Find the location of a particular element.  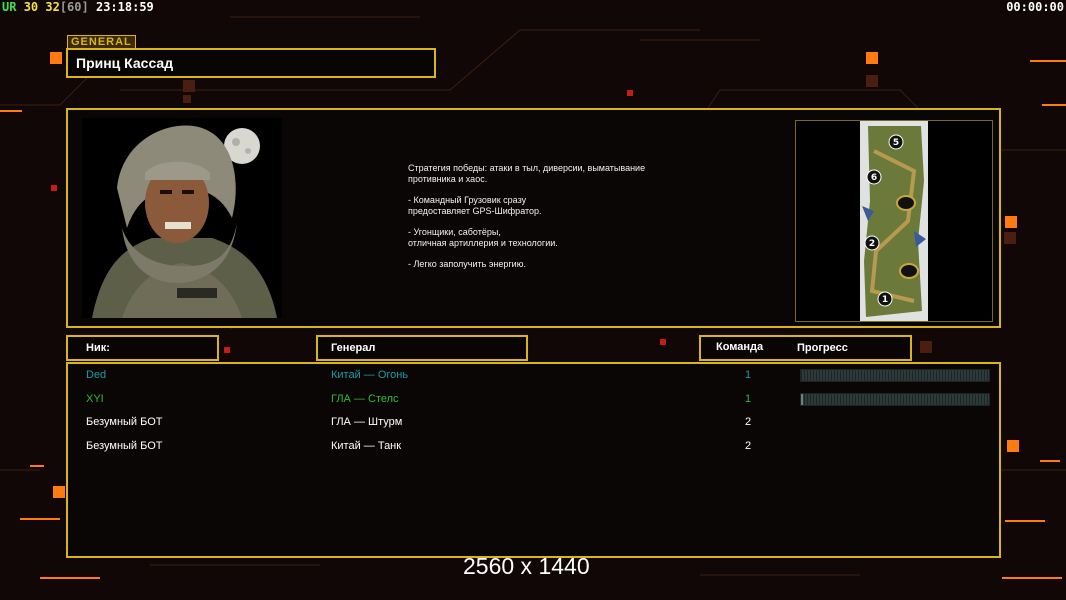

nick-header-label: Ник: is located at coordinates (98, 348).